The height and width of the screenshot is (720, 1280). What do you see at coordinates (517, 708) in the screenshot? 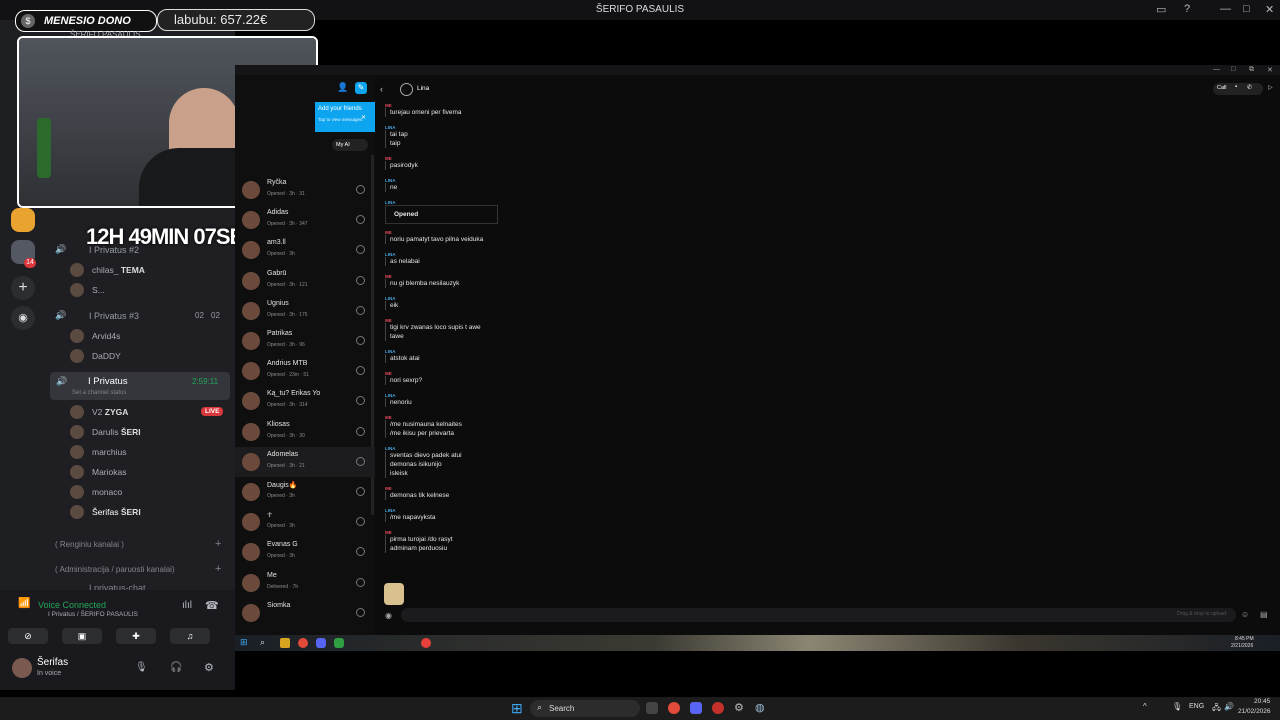
I see `start-button: ⊞` at bounding box center [517, 708].